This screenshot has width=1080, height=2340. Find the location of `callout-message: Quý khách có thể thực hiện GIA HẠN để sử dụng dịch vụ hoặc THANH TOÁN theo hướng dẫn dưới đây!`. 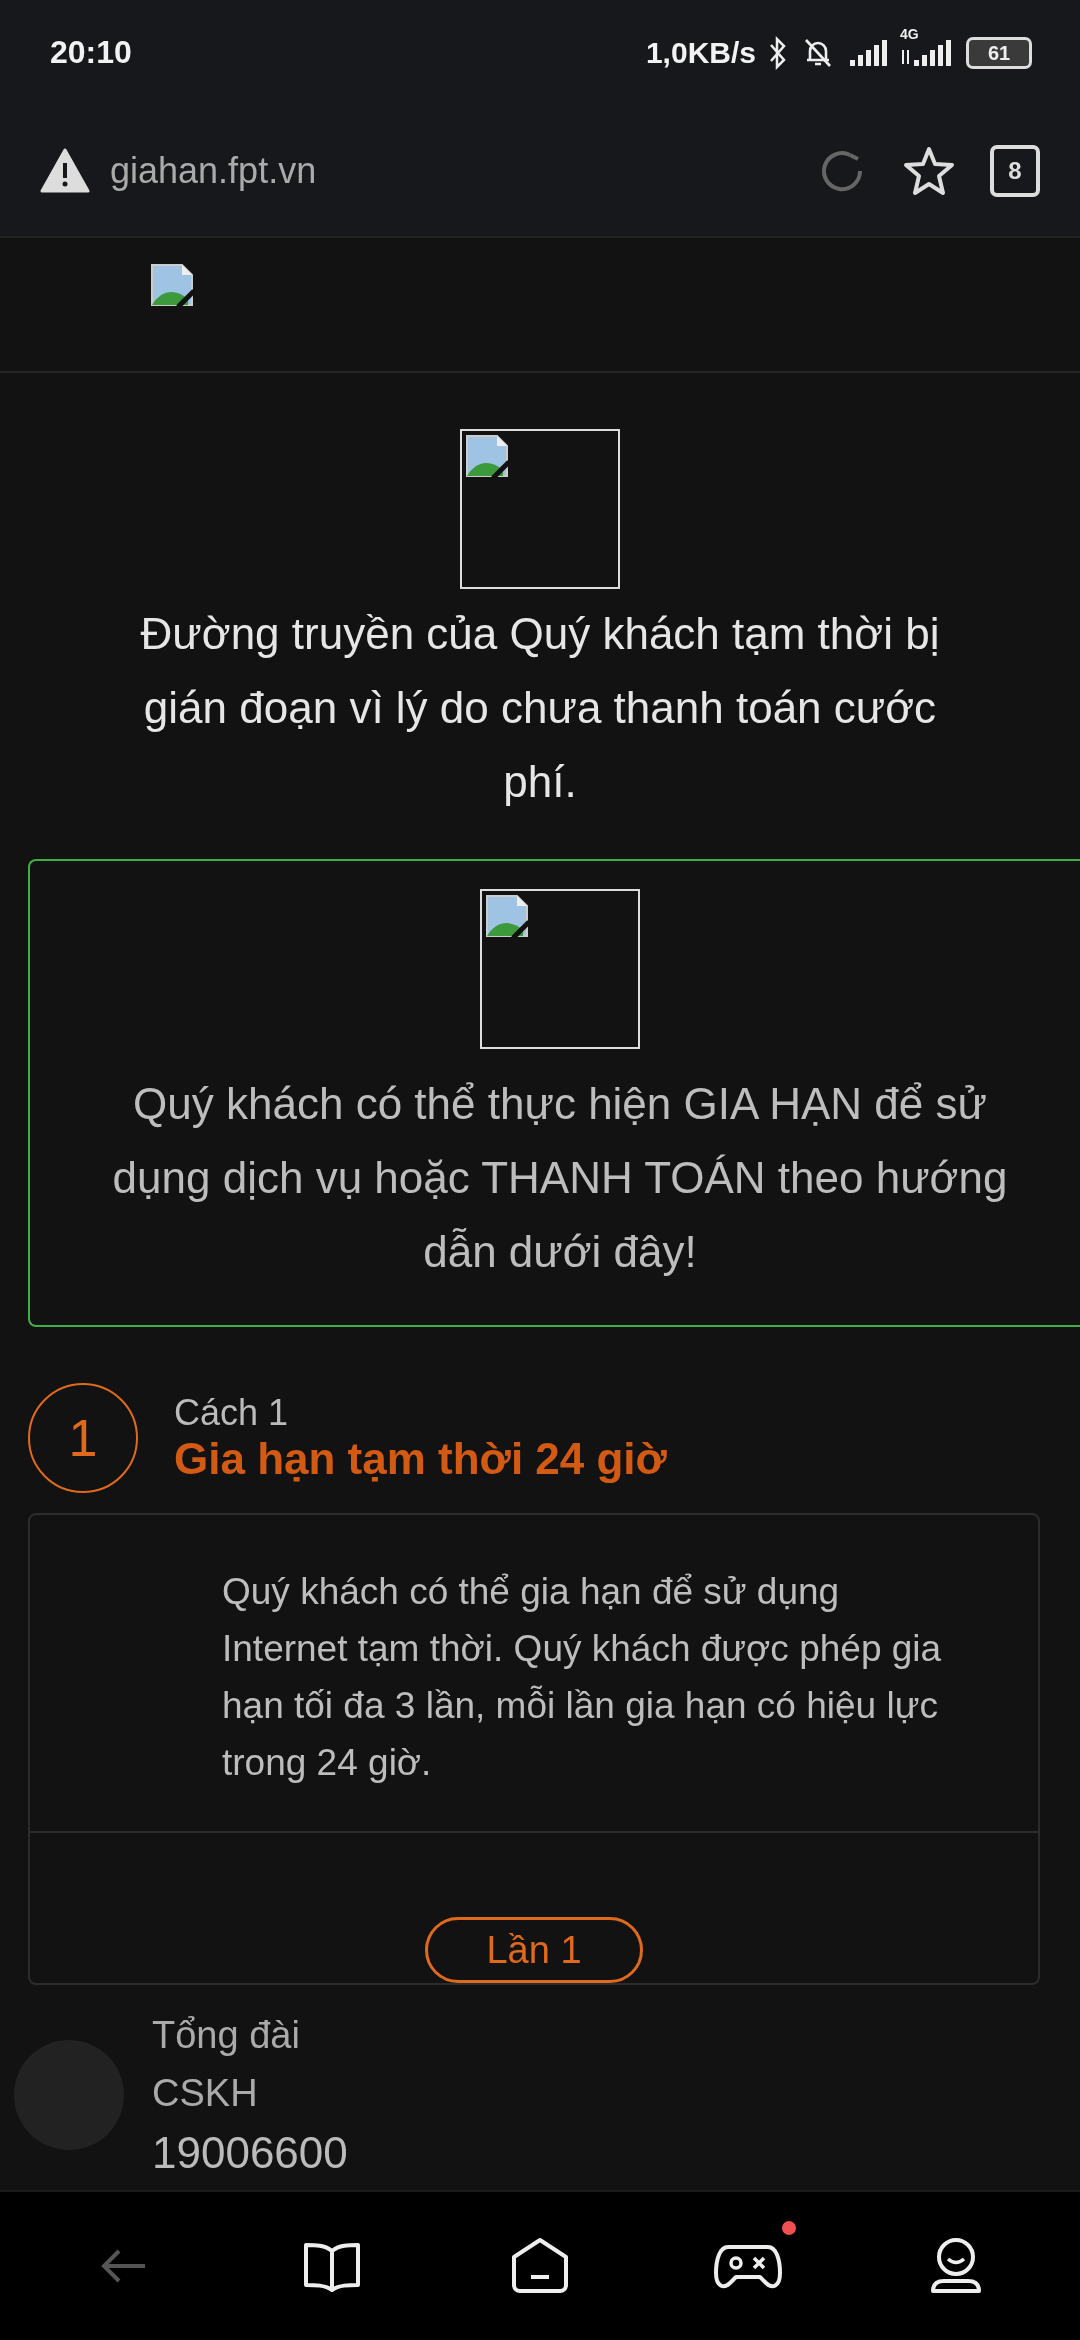

callout-message: Quý khách có thể thực hiện GIA HẠN để sử dụng dịch vụ hoặc THANH TOÁN theo hướng dẫn dưới đây! is located at coordinates (560, 1178).